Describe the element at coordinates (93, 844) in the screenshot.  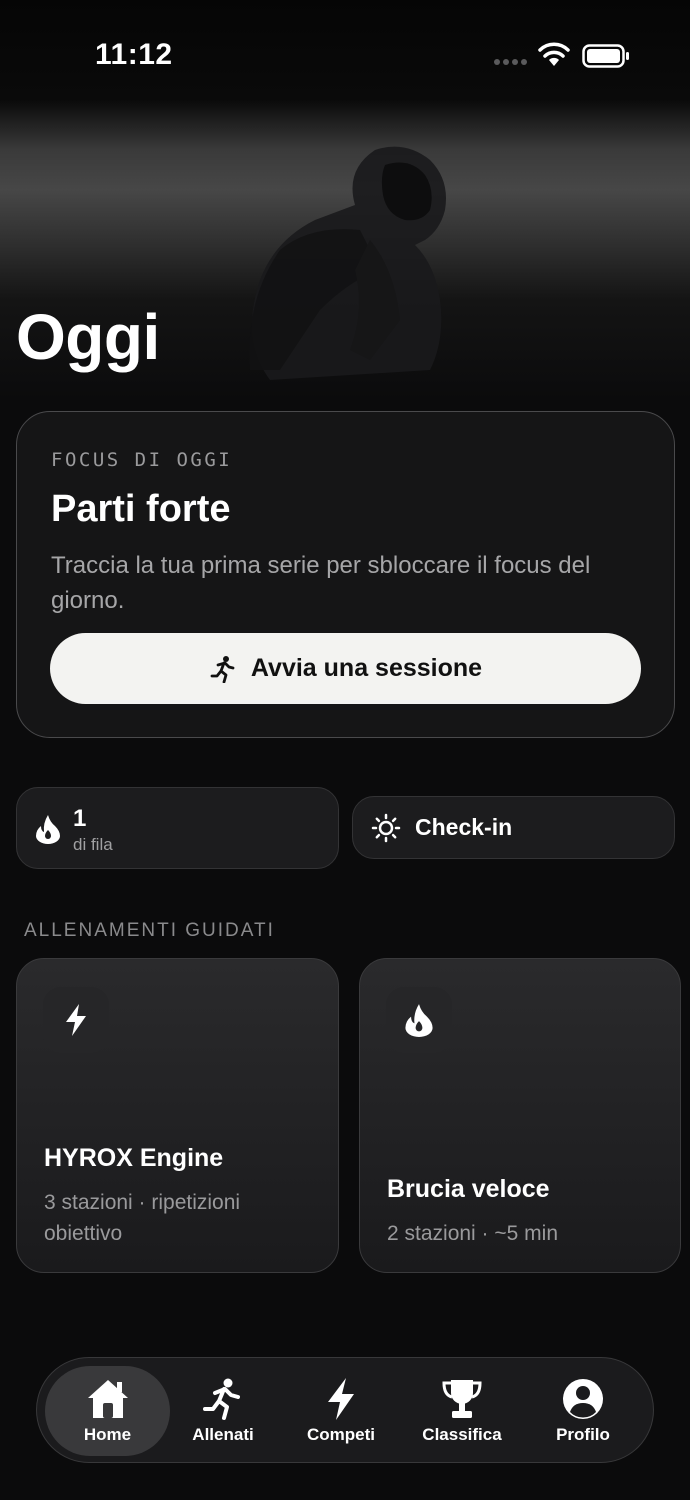
I see `streak-label: di fila` at that location.